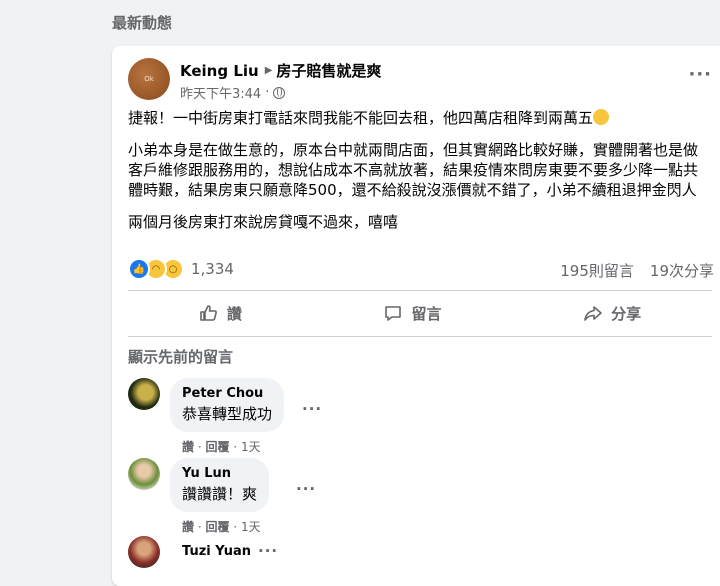  Describe the element at coordinates (361, 118) in the screenshot. I see `paragraph-text: 捷報！一中街房東打電話來問我能不能回去租，他四萬店租降到兩萬五` at that location.